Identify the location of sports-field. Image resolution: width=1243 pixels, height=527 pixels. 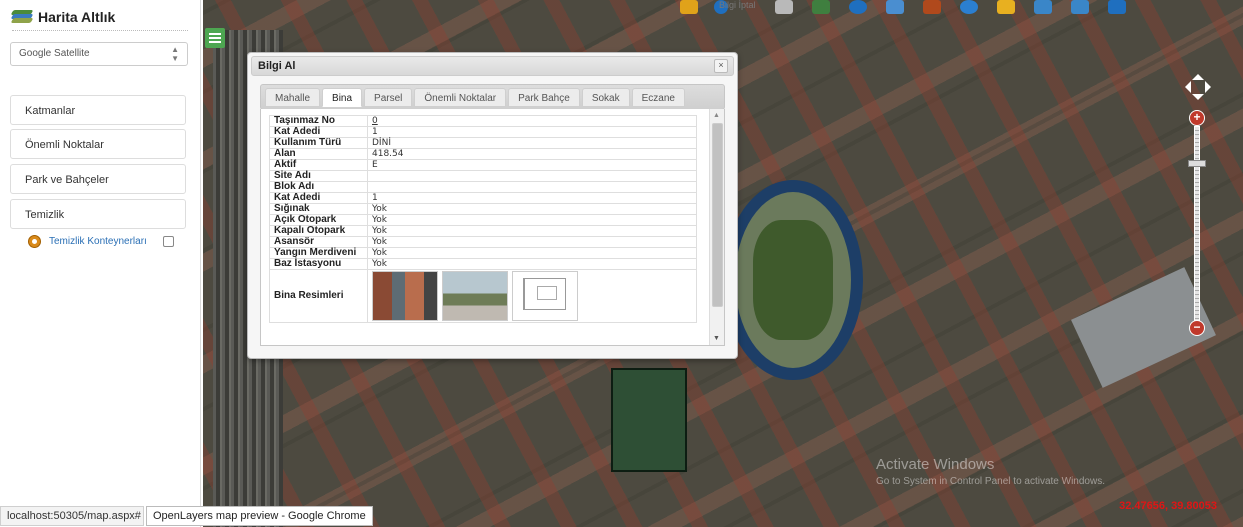
(649, 420).